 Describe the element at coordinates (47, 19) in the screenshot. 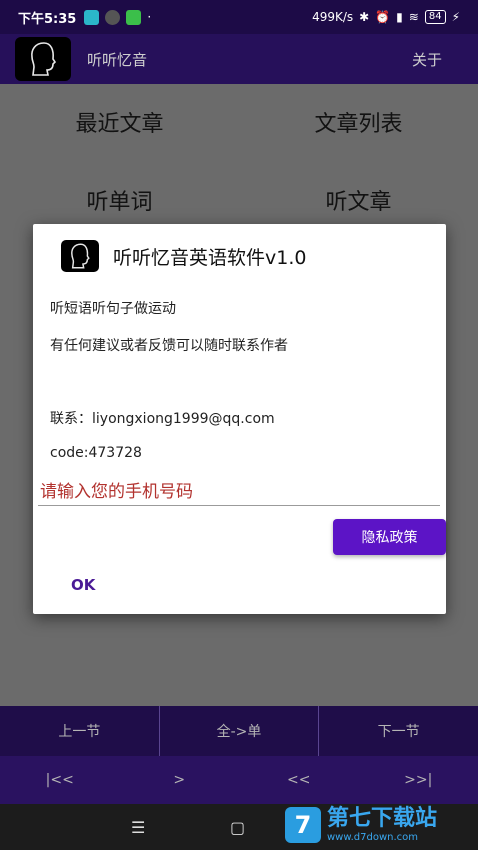

I see `status-time: 下午5:35` at that location.